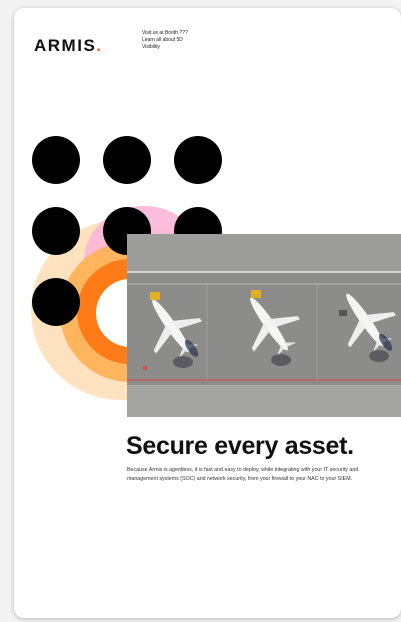 The image size is (401, 622). What do you see at coordinates (162, 40) in the screenshot?
I see `tagline-line-2: Learn all about 5D` at bounding box center [162, 40].